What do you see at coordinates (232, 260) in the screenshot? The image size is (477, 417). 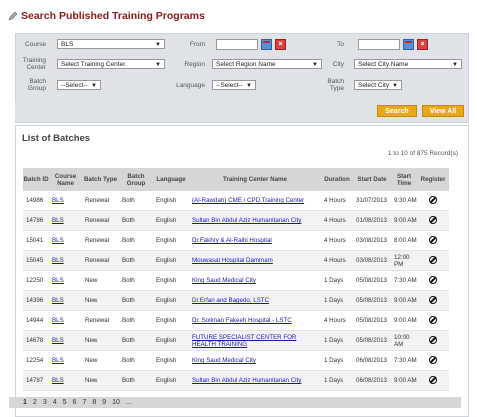 I see `training-center-link: Mouwasat Hospital Dammam` at bounding box center [232, 260].